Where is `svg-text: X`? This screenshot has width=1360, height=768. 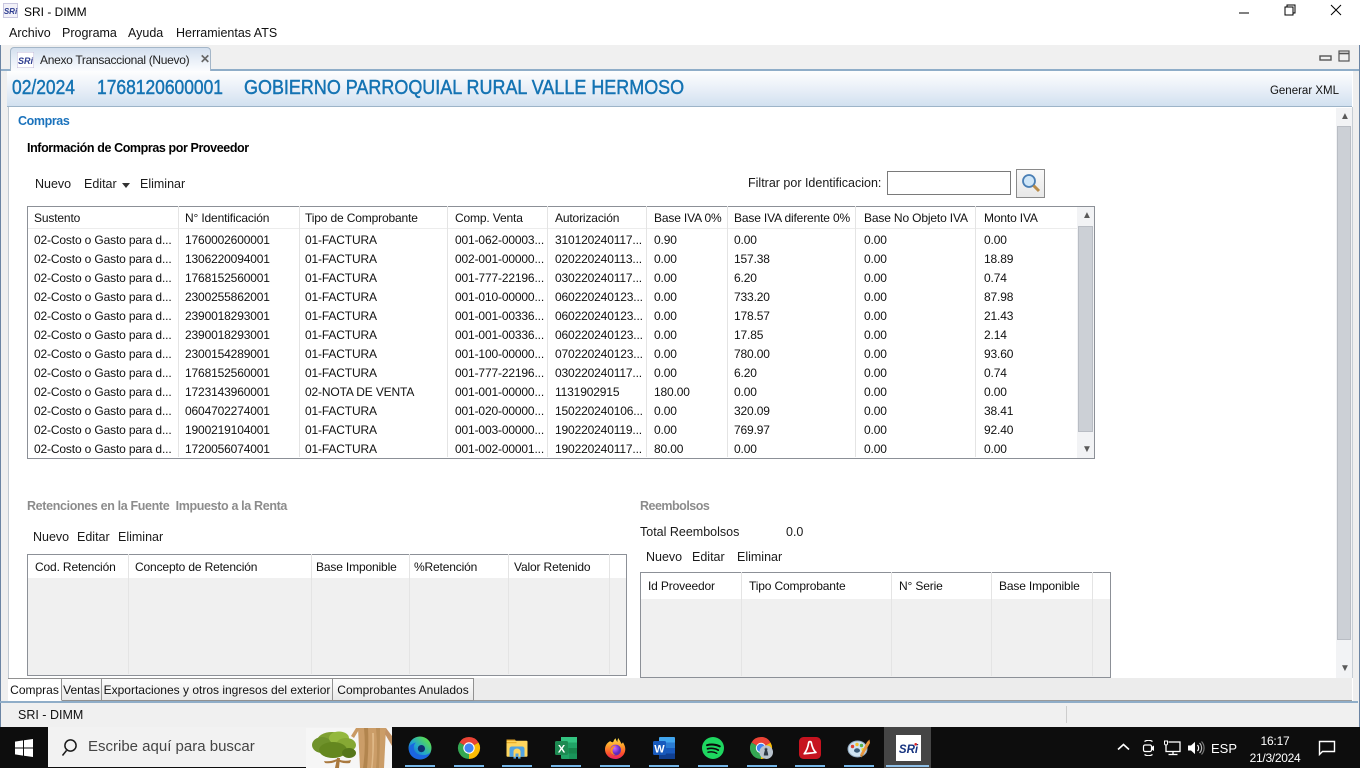 svg-text: X is located at coordinates (562, 750).